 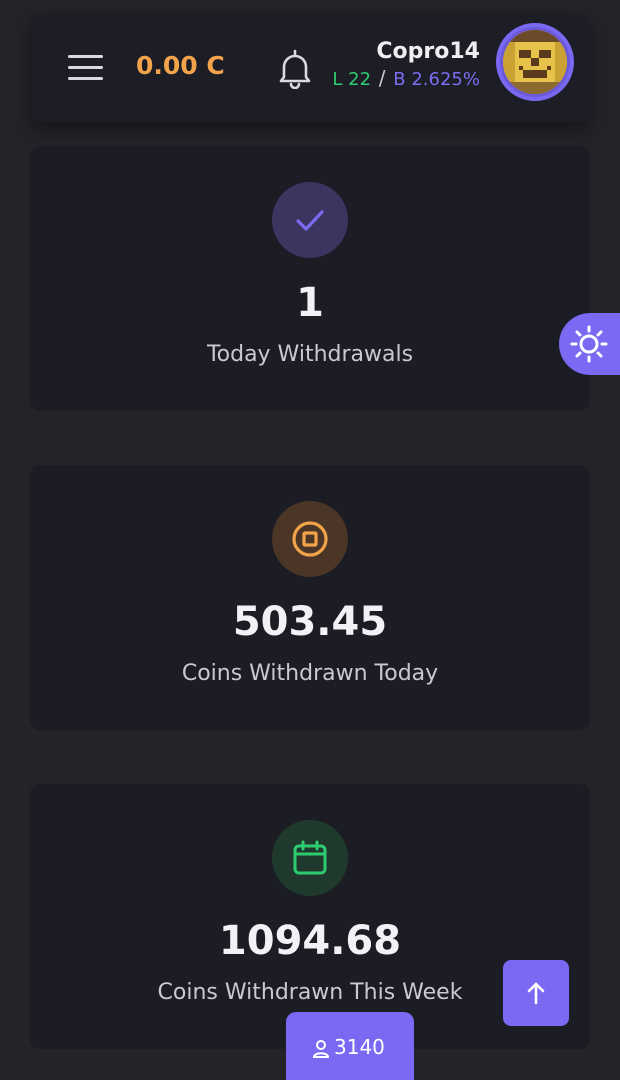 I want to click on stat-value: 503.45, so click(x=310, y=622).